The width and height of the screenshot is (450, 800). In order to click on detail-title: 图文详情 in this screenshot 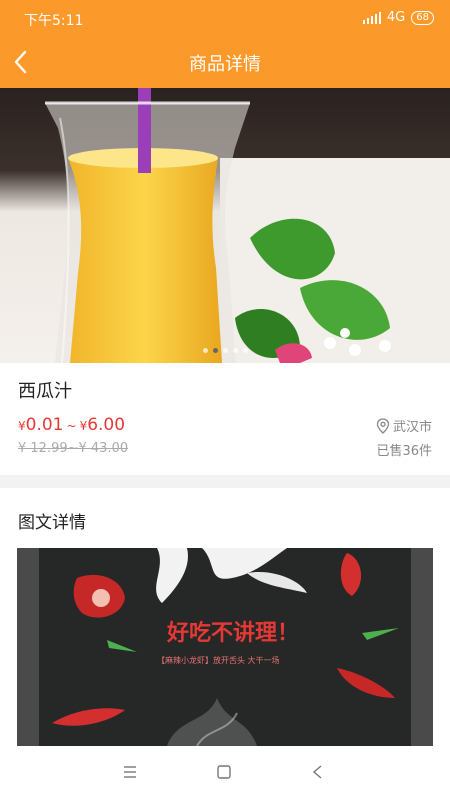, I will do `click(52, 523)`.